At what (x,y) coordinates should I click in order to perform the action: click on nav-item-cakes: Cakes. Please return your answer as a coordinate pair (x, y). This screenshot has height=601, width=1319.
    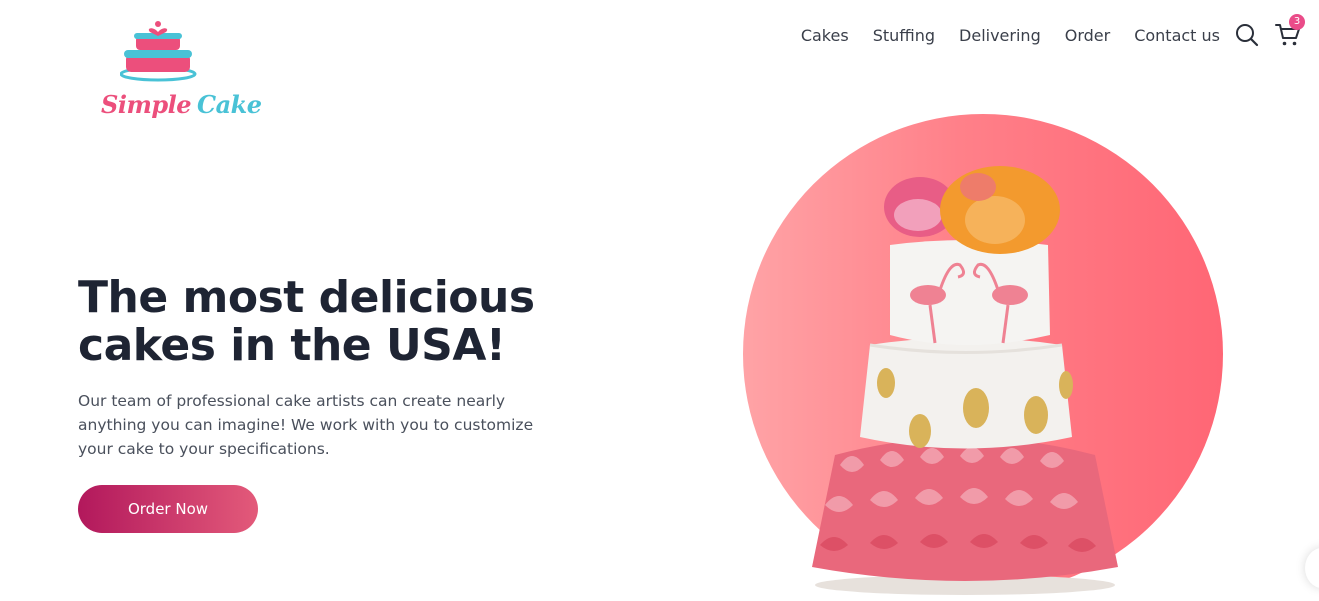
    Looking at the image, I should click on (825, 35).